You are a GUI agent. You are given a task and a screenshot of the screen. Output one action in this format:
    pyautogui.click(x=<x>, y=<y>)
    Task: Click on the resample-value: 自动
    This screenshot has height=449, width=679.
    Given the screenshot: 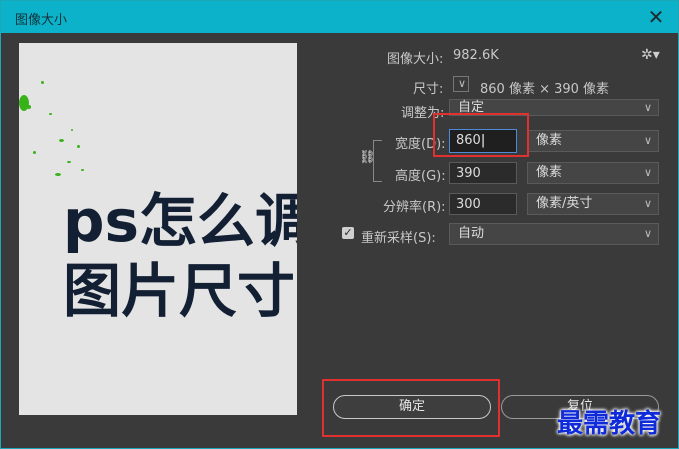 What is the action you would take?
    pyautogui.click(x=471, y=233)
    